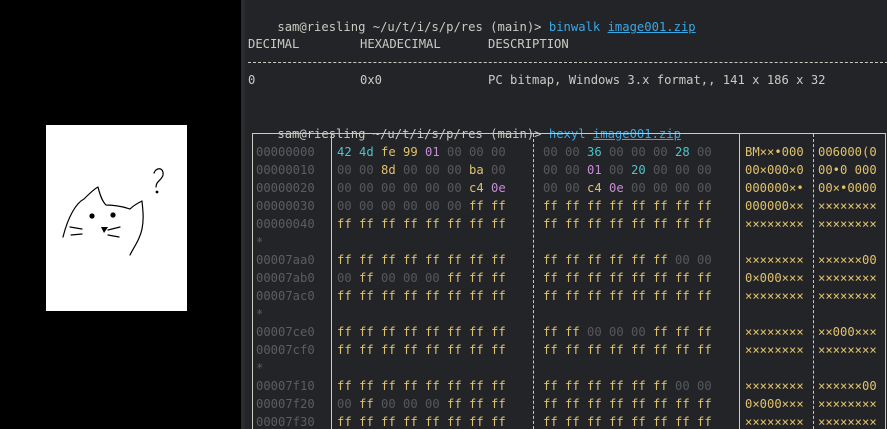 Image resolution: width=887 pixels, height=429 pixels. Describe the element at coordinates (847, 260) in the screenshot. I see `ascii-column: ××××××00` at that location.